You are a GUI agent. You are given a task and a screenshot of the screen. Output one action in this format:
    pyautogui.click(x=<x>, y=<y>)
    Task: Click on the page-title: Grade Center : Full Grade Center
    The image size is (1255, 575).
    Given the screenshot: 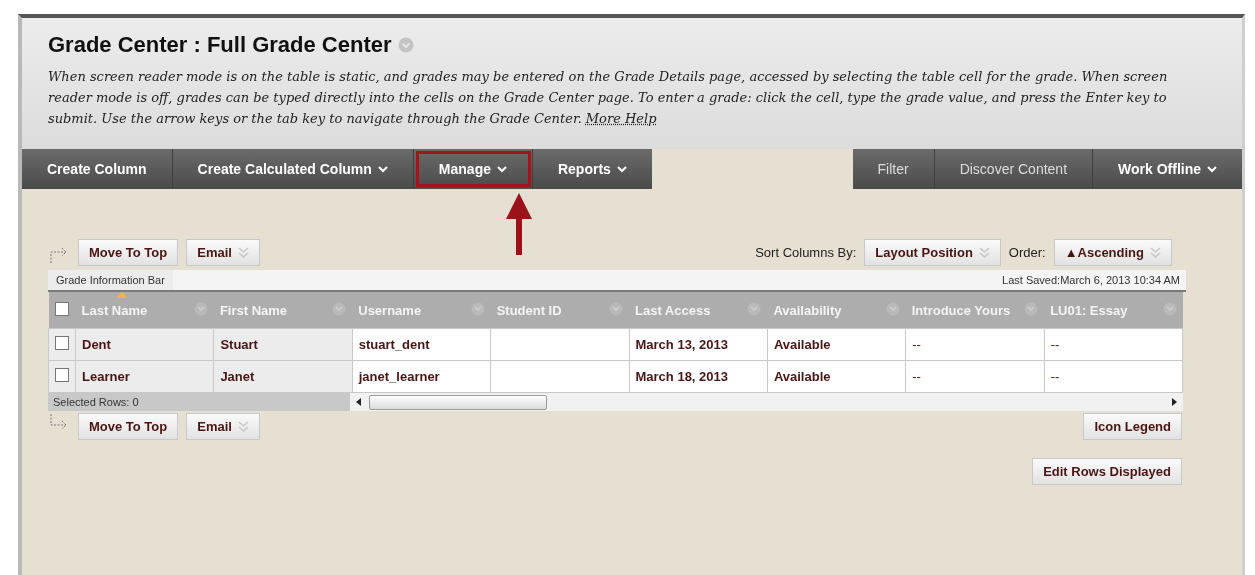 What is the action you would take?
    pyautogui.click(x=220, y=45)
    